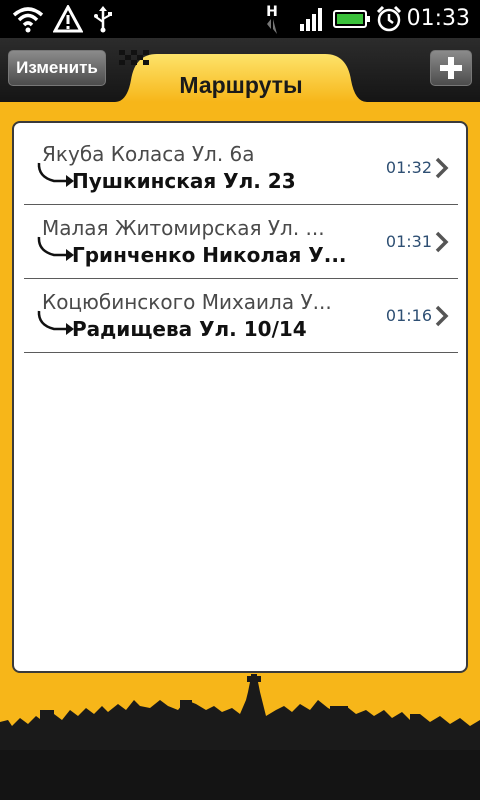 The width and height of the screenshot is (480, 800). I want to click on add-route-button, so click(451, 68).